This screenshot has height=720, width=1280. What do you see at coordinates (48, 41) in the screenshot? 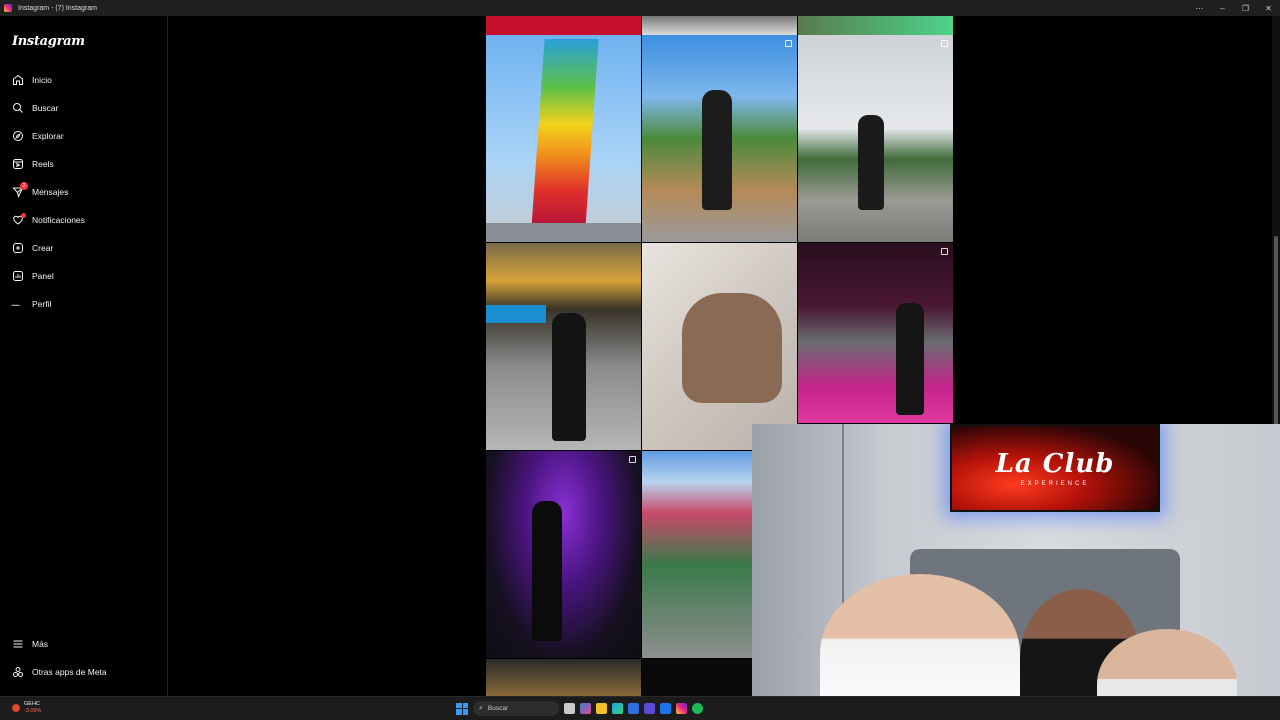
I see `instagram-logo: Instagram` at bounding box center [48, 41].